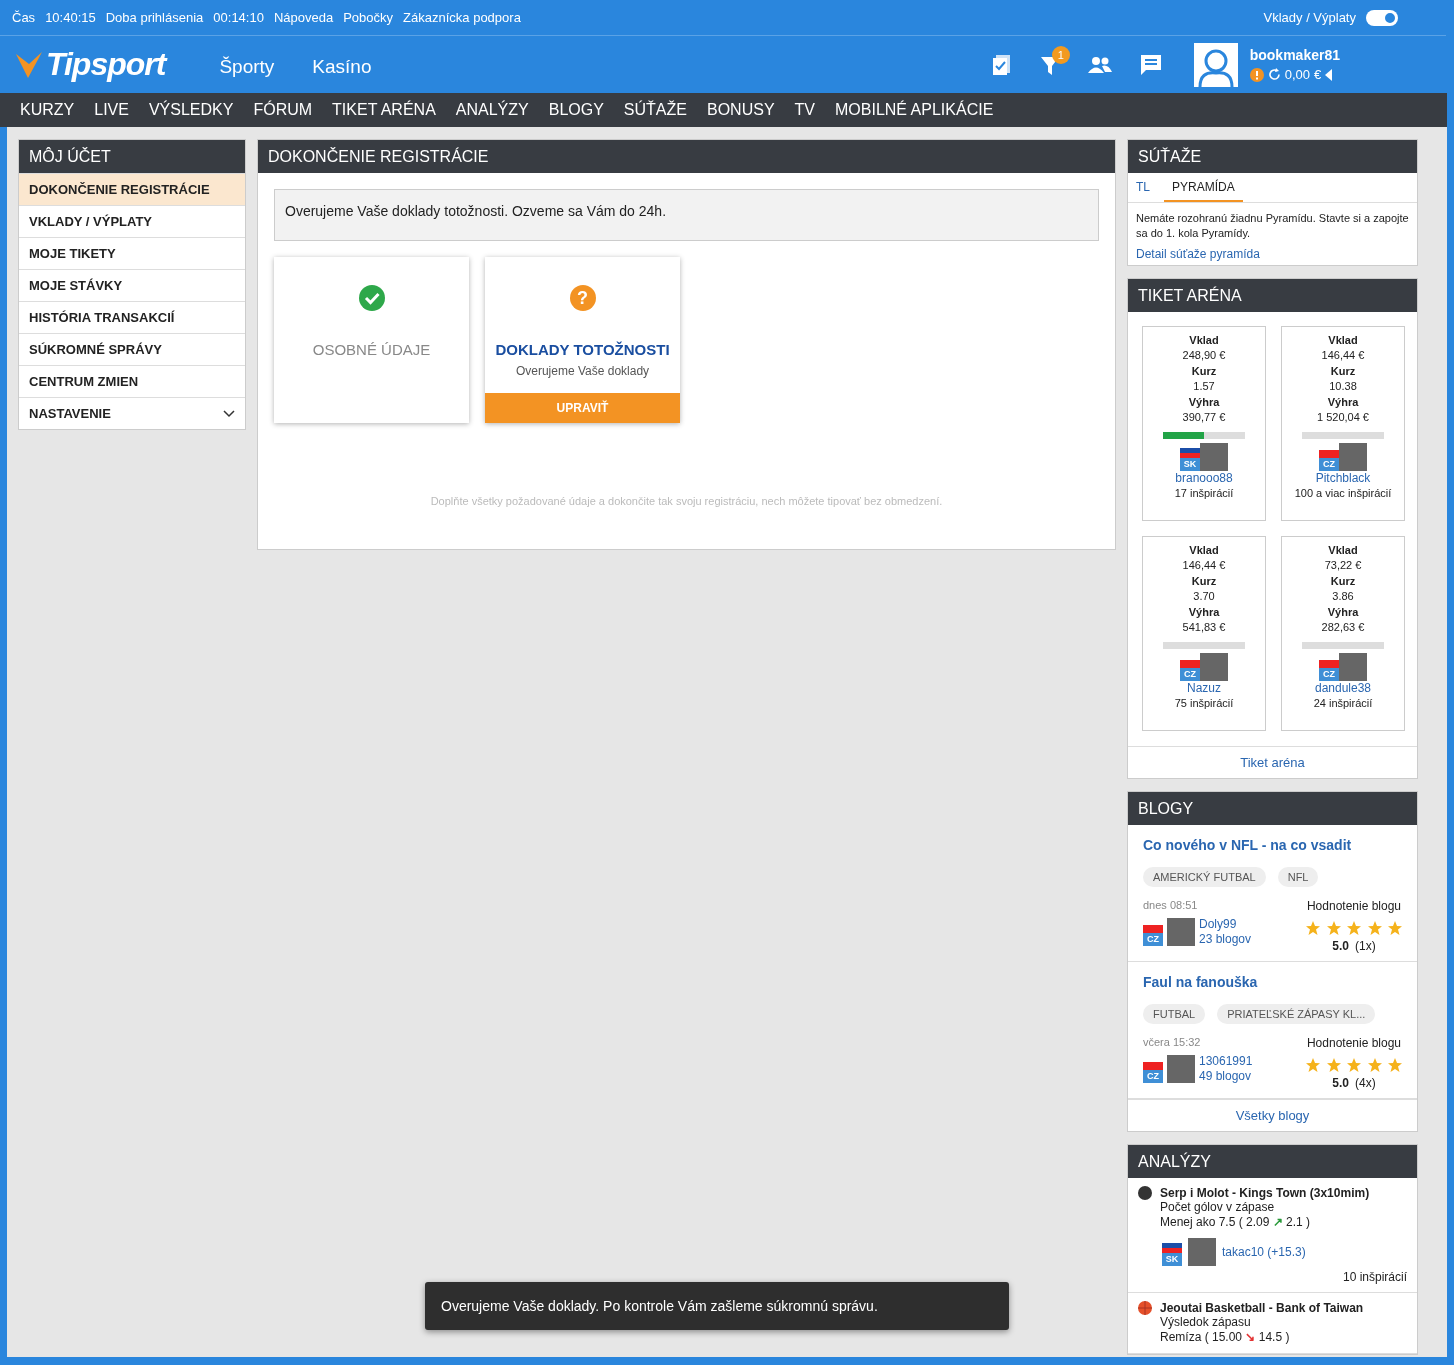  I want to click on refresh-icon, so click(1274, 74).